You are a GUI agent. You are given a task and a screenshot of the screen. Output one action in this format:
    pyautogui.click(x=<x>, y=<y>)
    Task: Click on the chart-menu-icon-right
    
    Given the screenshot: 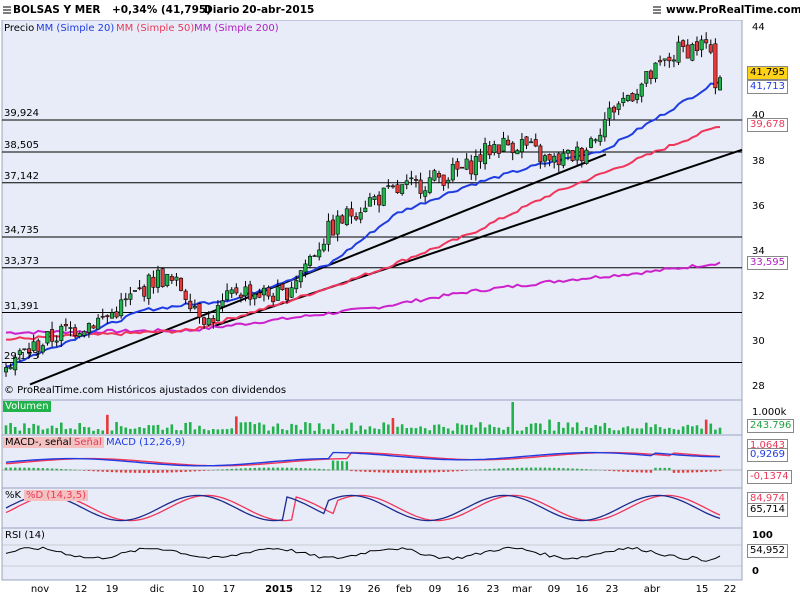 What is the action you would take?
    pyautogui.click(x=657, y=10)
    